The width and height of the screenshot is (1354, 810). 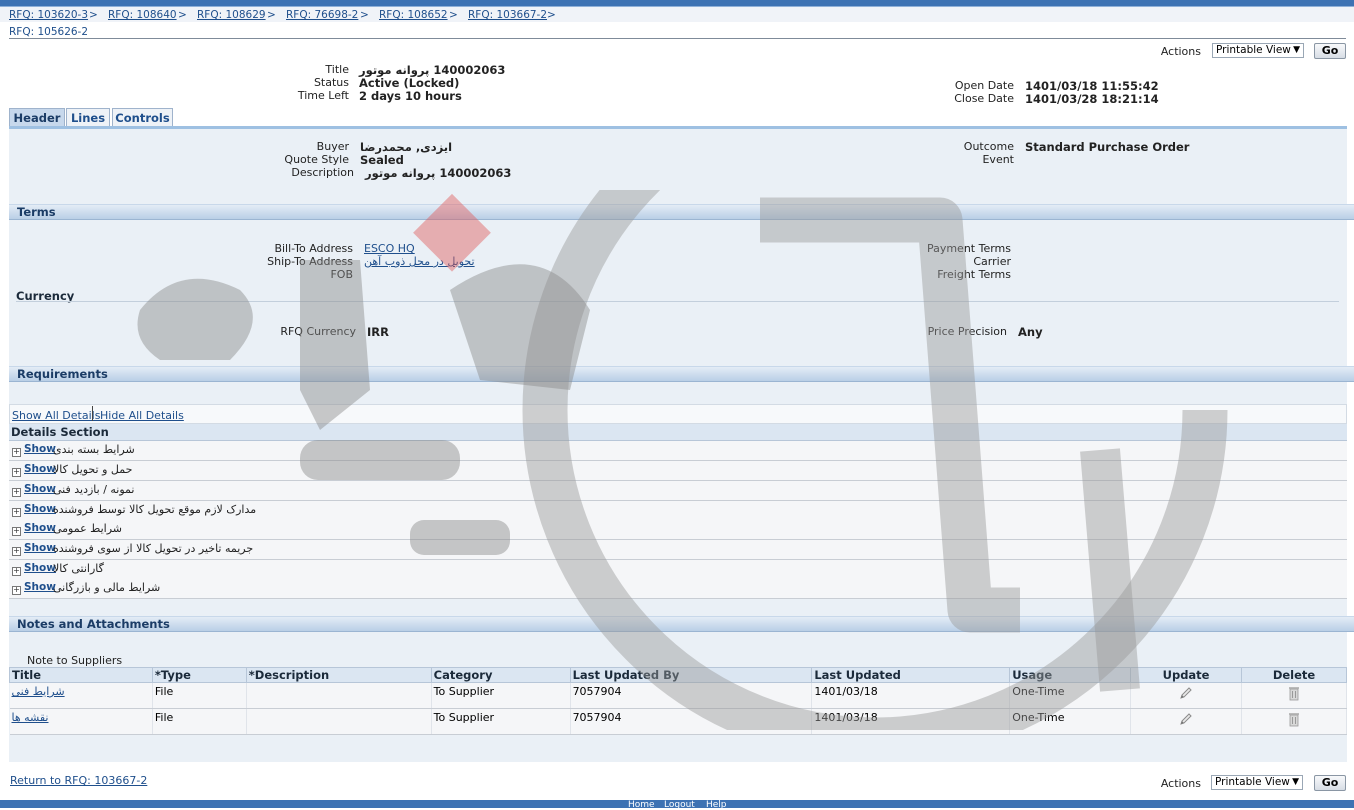 I want to click on breadcrumb-link: RFQ: 103620-3, so click(x=48, y=15).